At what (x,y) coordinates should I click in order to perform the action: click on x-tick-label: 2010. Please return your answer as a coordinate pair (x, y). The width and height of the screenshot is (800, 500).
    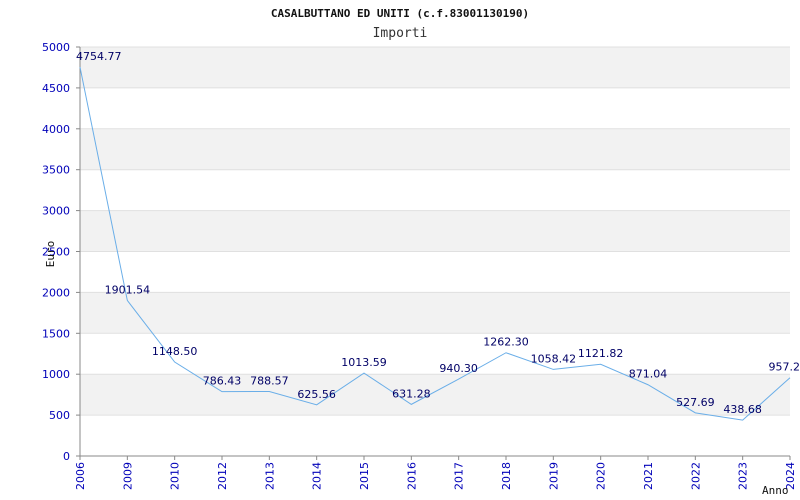
    Looking at the image, I should click on (175, 476).